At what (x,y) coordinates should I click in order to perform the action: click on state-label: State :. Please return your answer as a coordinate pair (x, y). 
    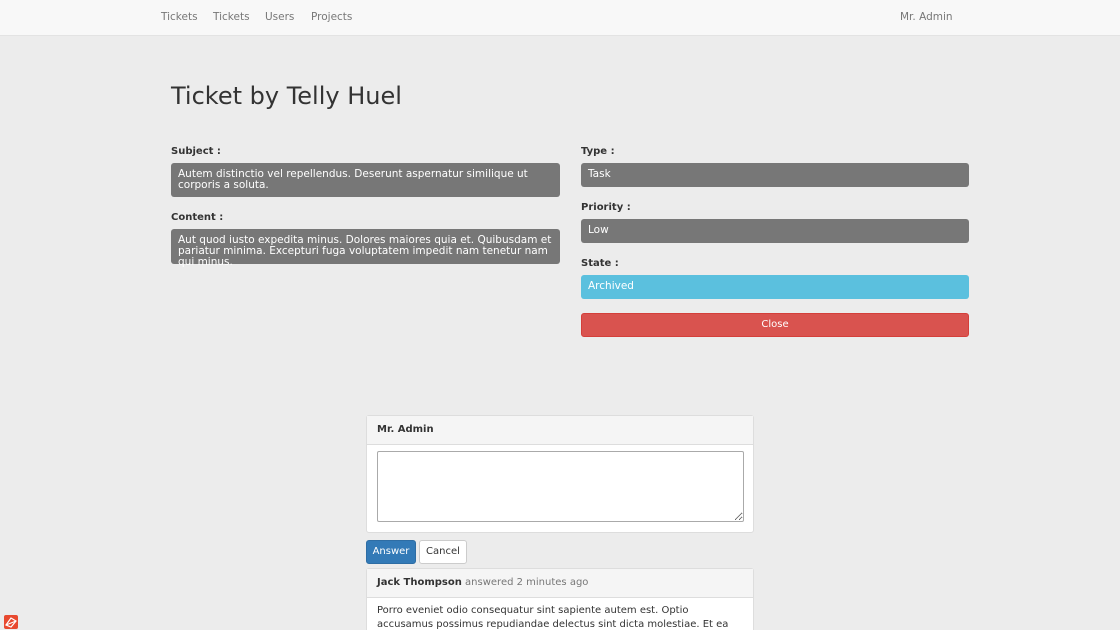
    Looking at the image, I should click on (600, 263).